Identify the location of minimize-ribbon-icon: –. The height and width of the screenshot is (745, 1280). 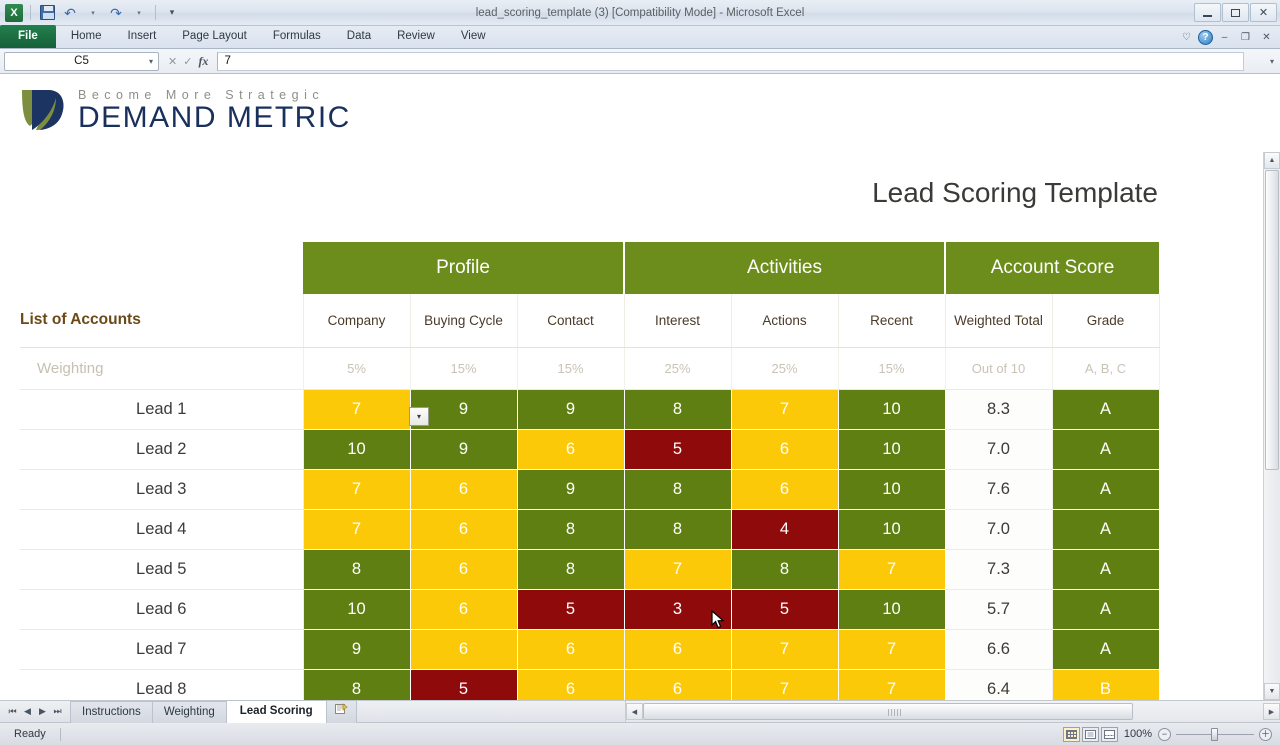
(1224, 37).